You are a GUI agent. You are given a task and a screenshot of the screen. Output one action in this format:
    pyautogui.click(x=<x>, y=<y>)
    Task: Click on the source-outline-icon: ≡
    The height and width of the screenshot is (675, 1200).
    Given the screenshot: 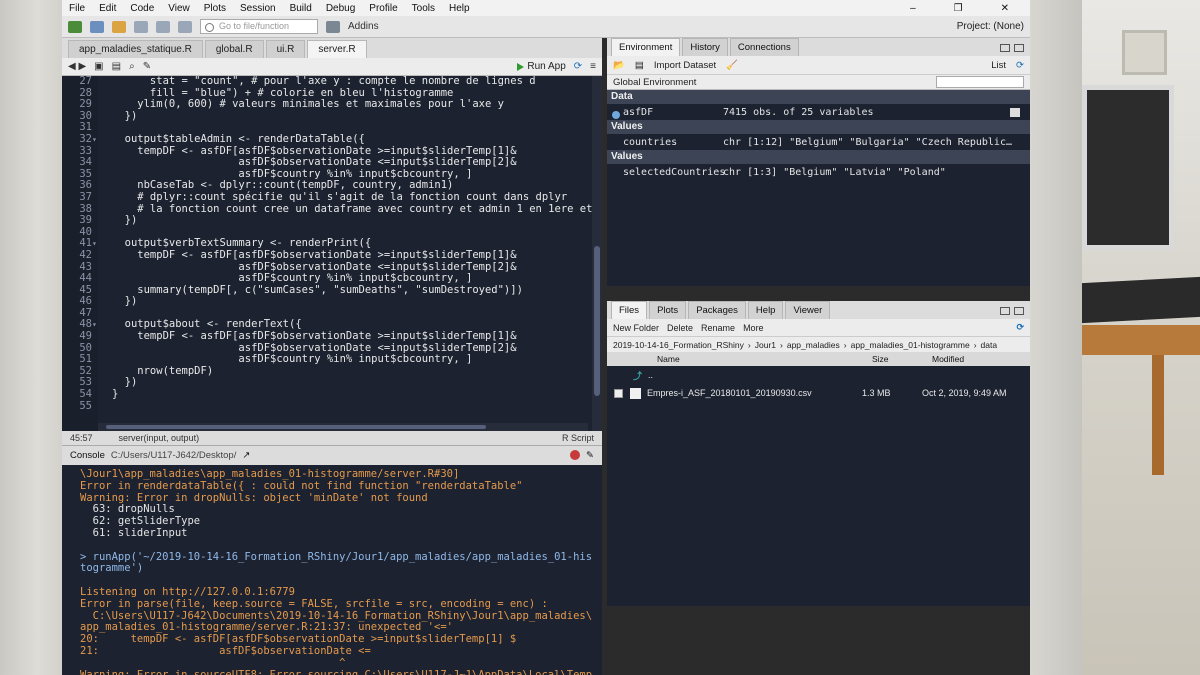 What is the action you would take?
    pyautogui.click(x=593, y=66)
    